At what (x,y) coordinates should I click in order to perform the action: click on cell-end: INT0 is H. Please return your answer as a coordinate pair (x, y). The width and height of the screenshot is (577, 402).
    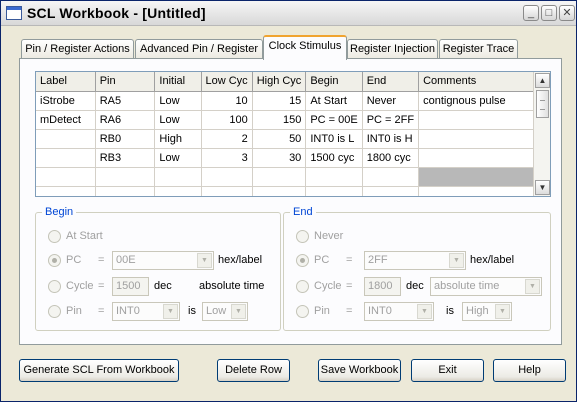
    Looking at the image, I should click on (391, 139).